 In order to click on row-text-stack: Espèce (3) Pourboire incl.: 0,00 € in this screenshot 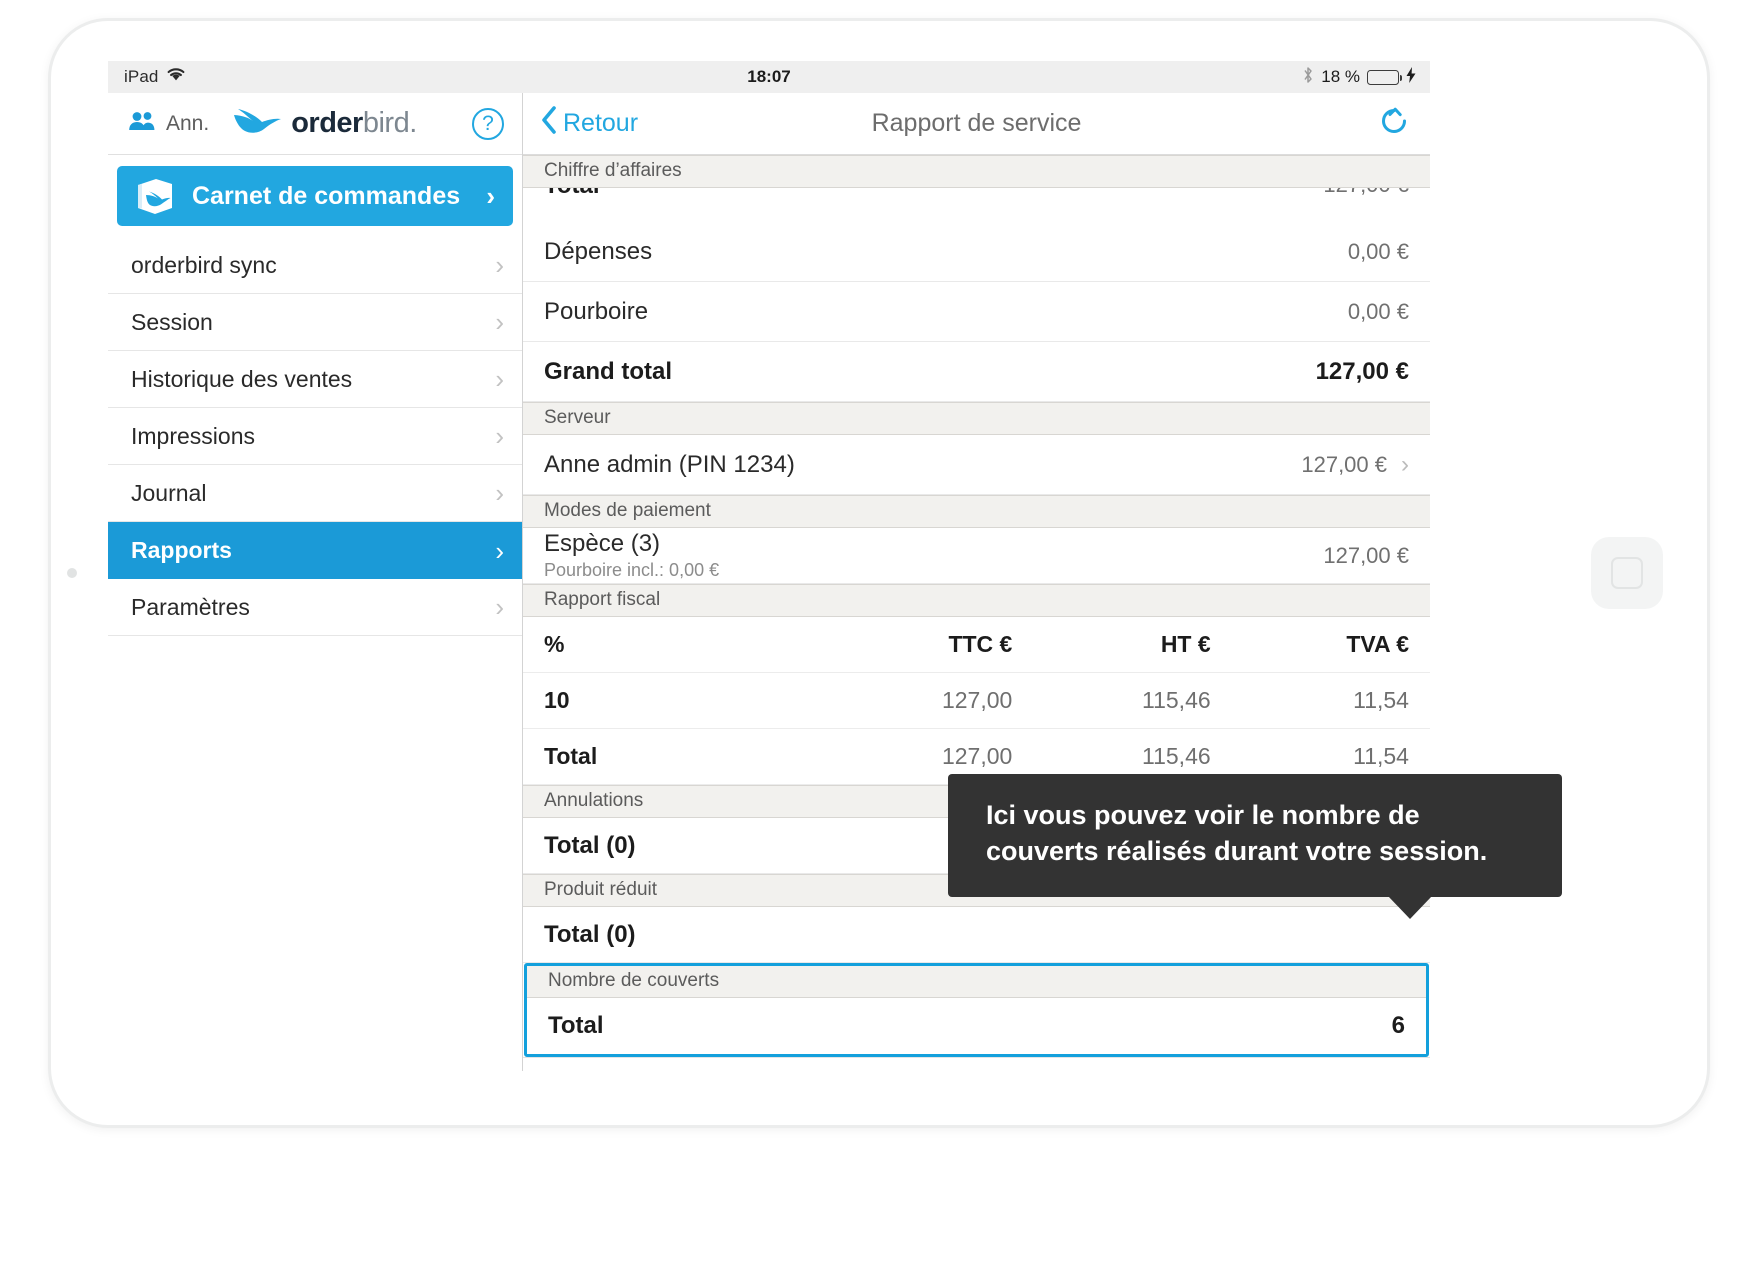, I will do `click(631, 555)`.